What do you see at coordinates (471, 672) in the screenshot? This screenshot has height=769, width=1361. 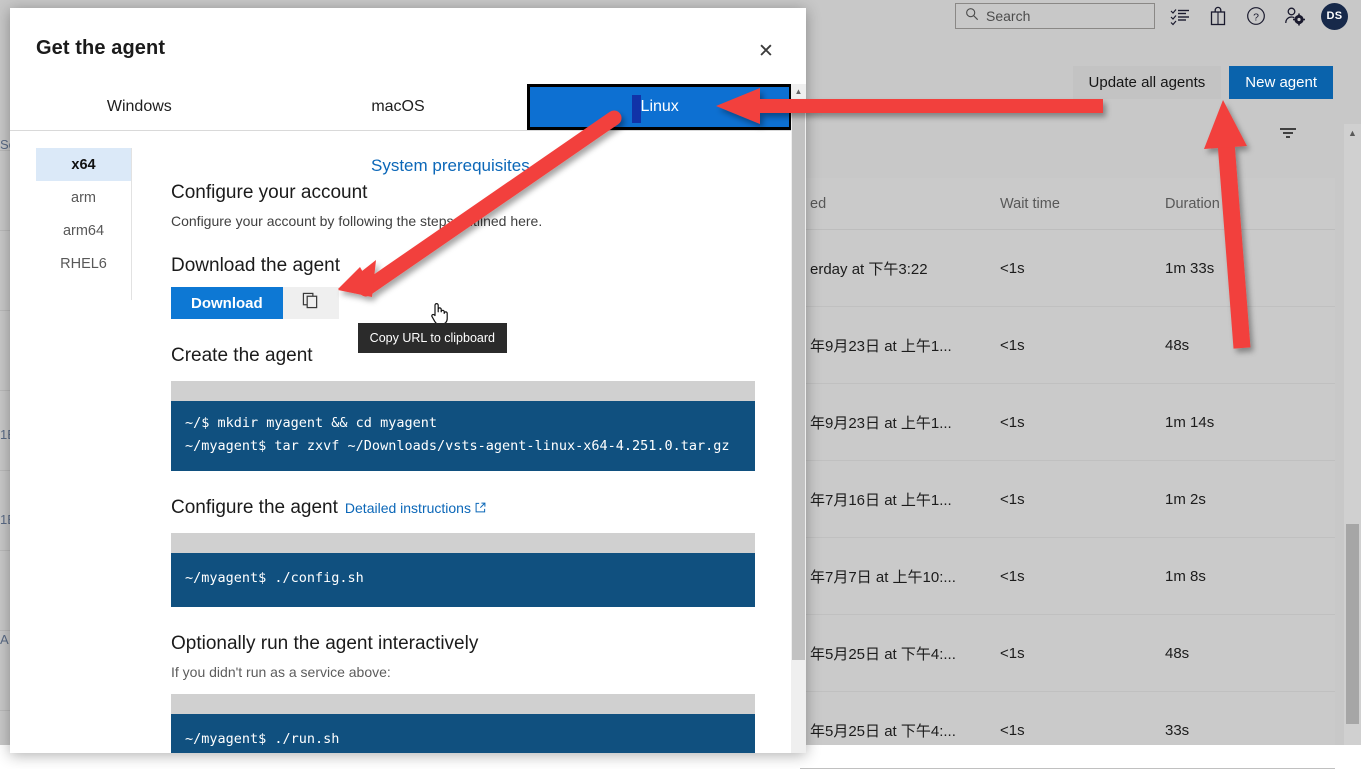 I see `run-agent-description: If you didn't run as a service above:` at bounding box center [471, 672].